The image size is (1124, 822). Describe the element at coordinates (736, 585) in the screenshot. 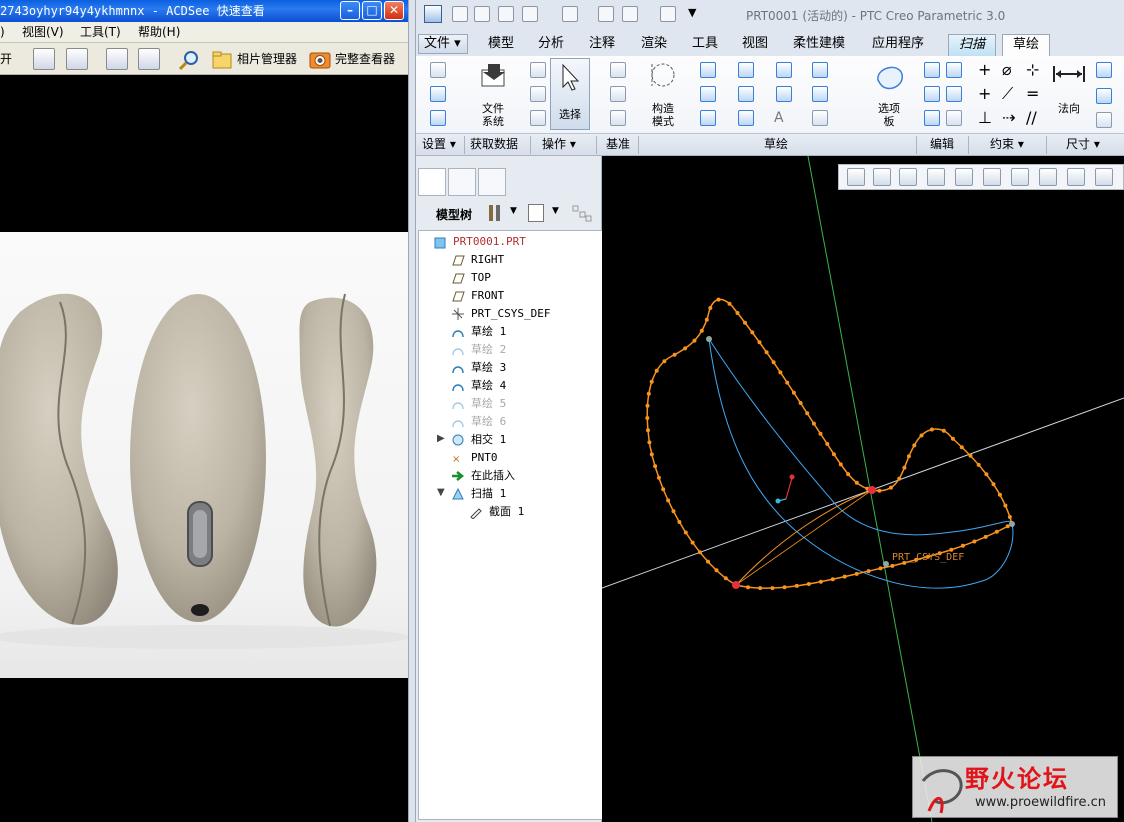

I see `sweep-start-point-marker` at that location.